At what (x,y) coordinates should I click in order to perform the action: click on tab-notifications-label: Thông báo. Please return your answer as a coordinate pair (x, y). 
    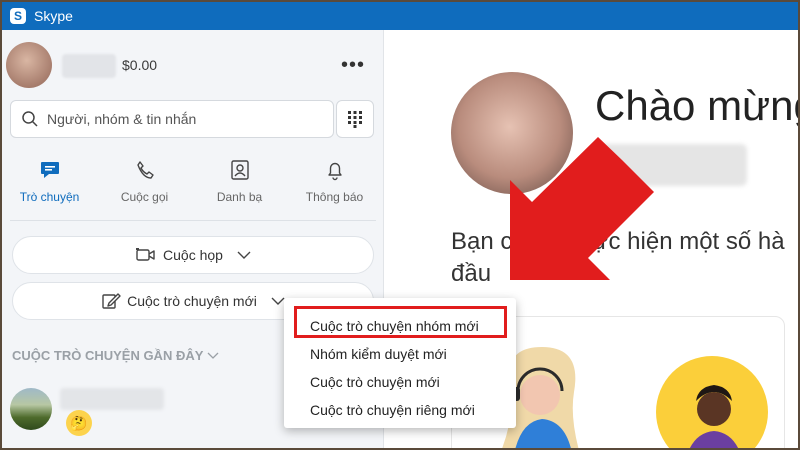
    Looking at the image, I should click on (334, 197).